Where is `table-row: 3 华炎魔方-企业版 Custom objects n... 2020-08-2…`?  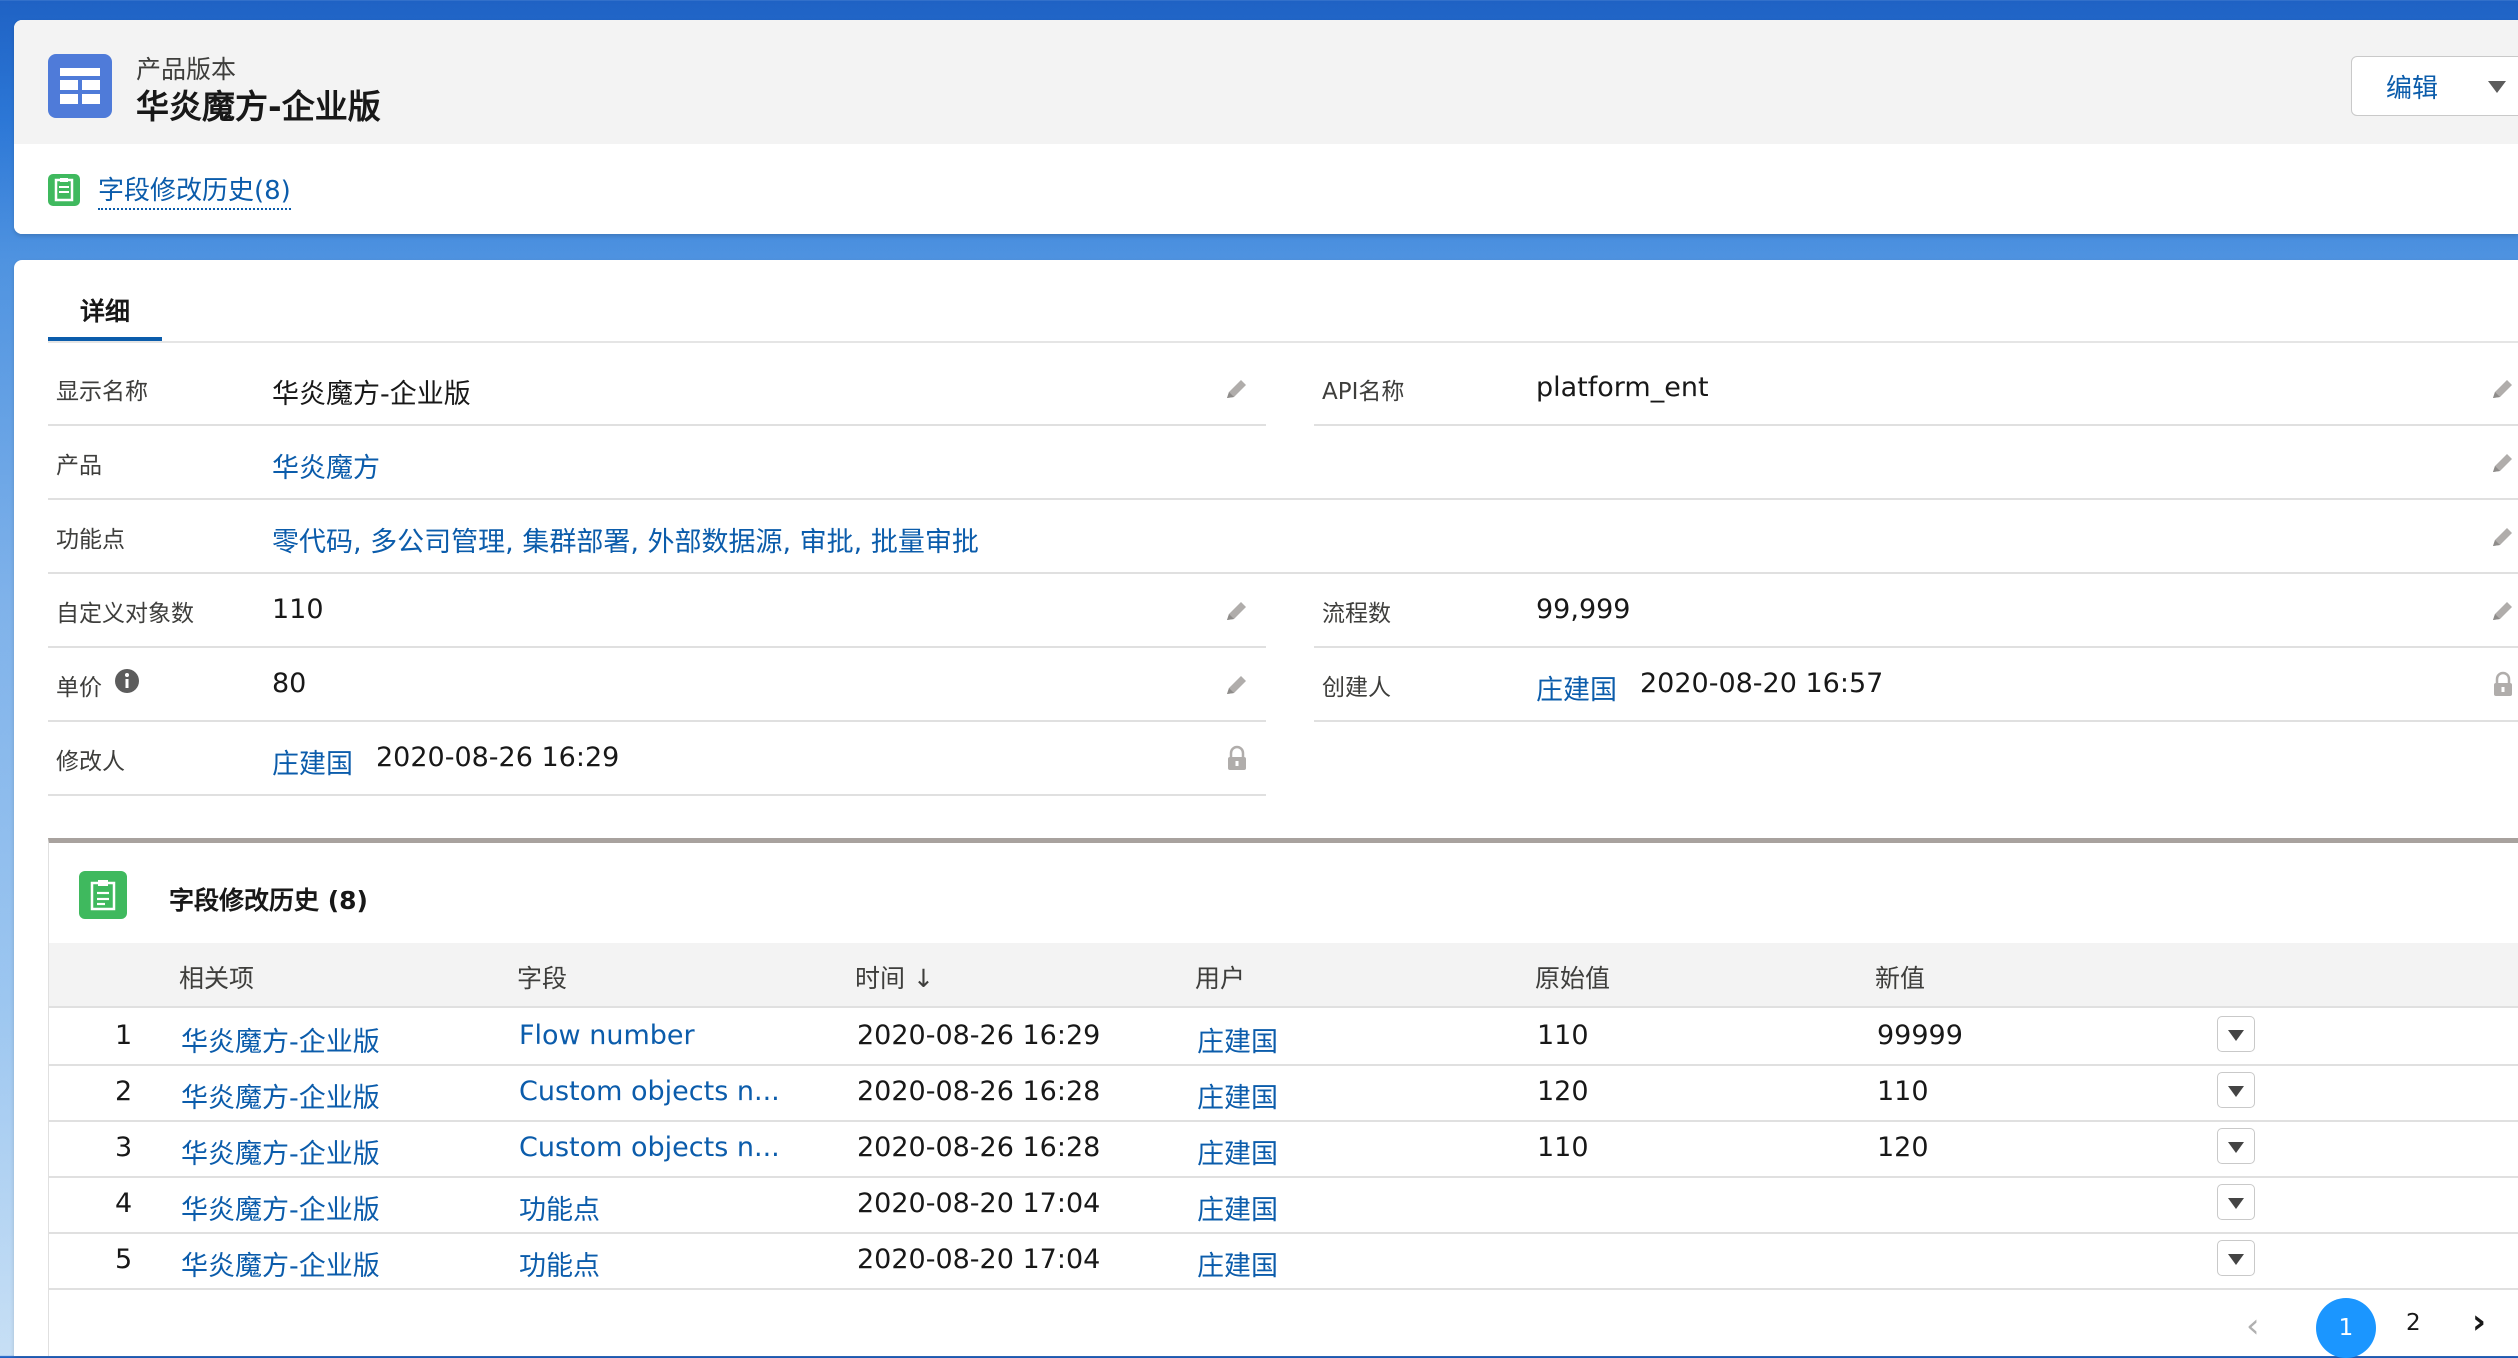
table-row: 3 华炎魔方-企业版 Custom objects n... 2020-08-2… is located at coordinates (1283, 1149).